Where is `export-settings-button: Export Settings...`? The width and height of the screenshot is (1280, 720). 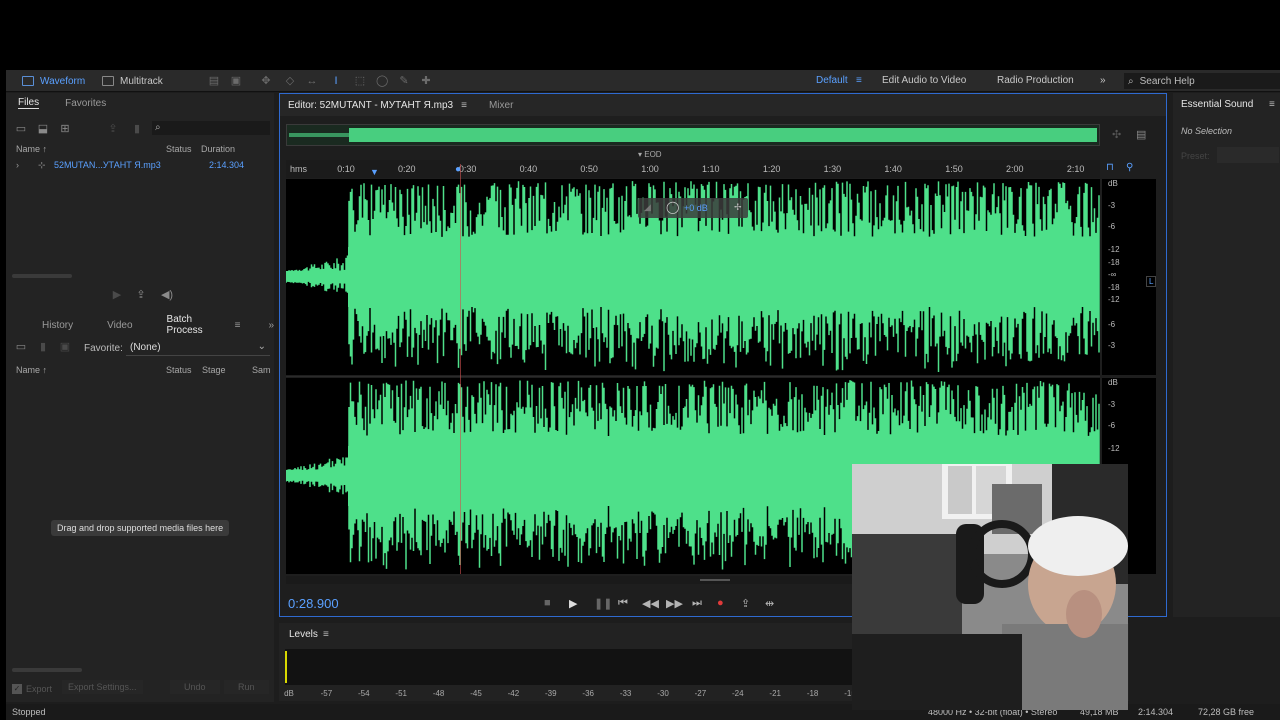
export-settings-button: Export Settings... is located at coordinates (102, 687).